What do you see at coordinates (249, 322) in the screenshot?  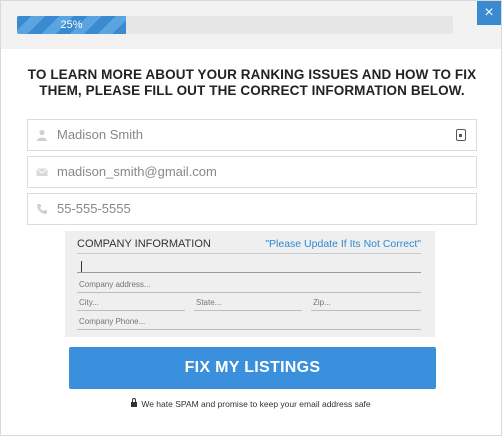 I see `company-phone-input` at bounding box center [249, 322].